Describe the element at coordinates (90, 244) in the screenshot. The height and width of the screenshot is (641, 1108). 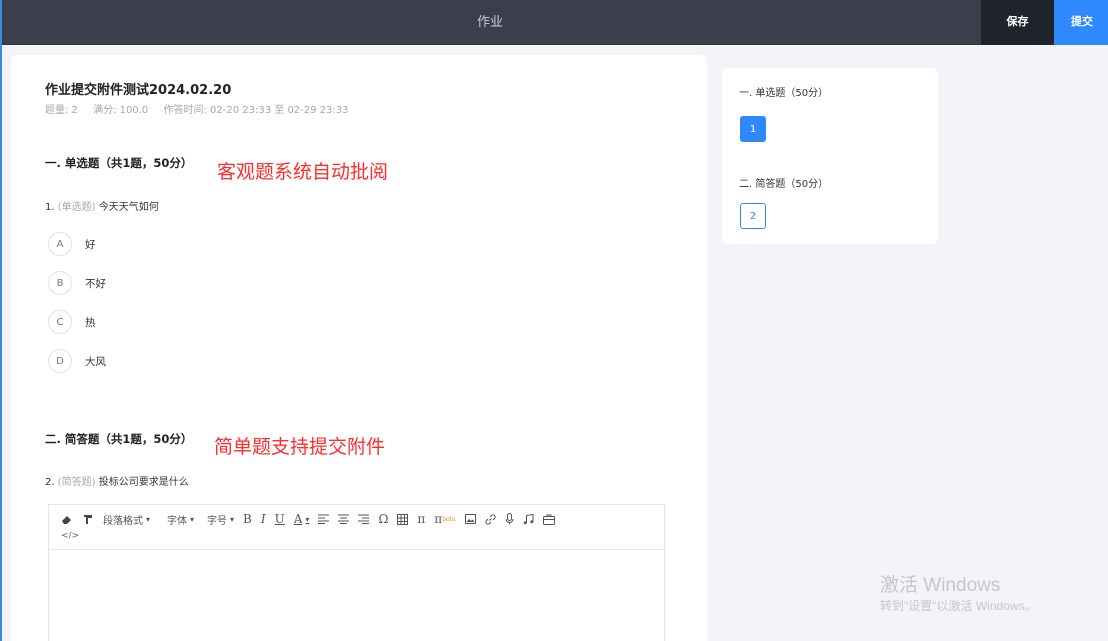
I see `option-text: 好` at that location.